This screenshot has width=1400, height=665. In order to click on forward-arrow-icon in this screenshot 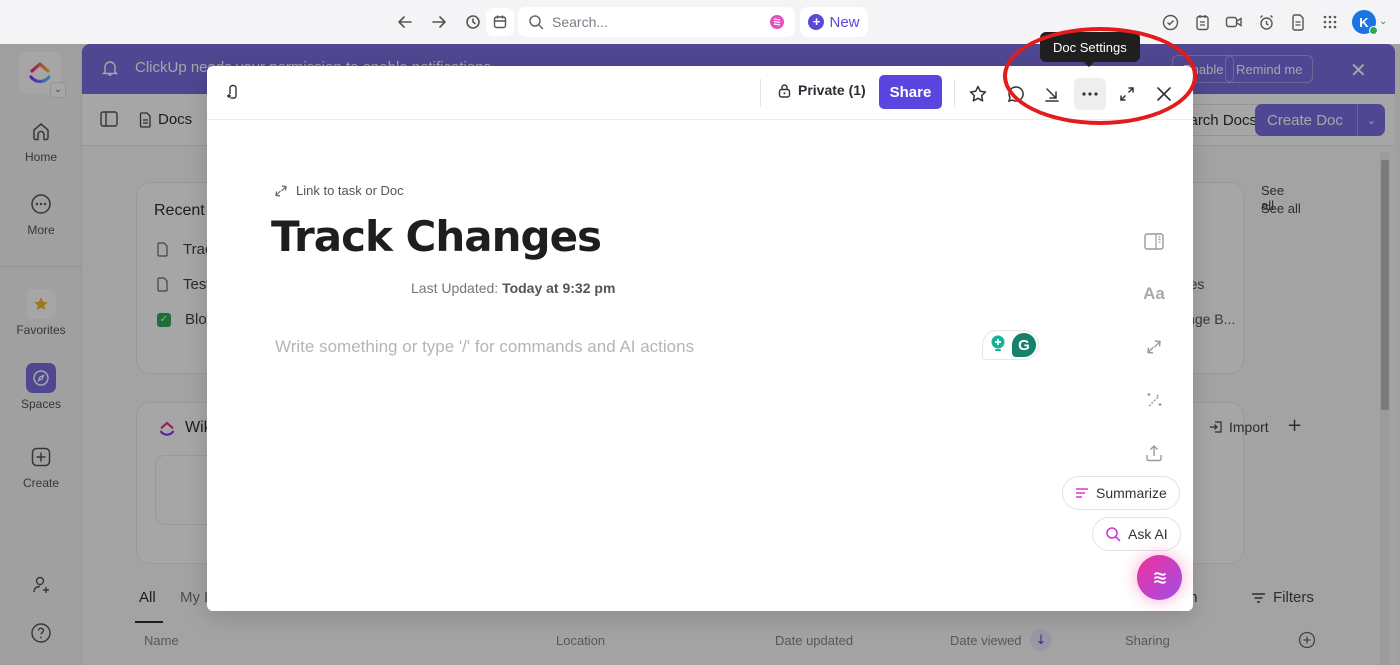, I will do `click(439, 22)`.